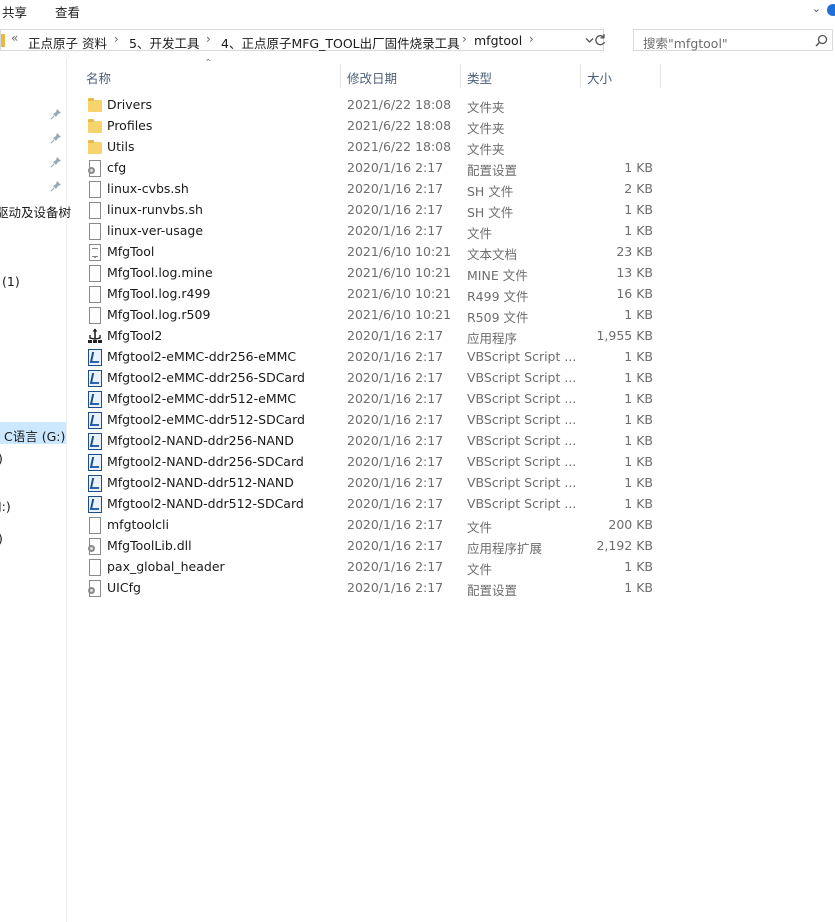 The image size is (835, 922). What do you see at coordinates (624, 545) in the screenshot?
I see `file-size: 2,192 KB` at bounding box center [624, 545].